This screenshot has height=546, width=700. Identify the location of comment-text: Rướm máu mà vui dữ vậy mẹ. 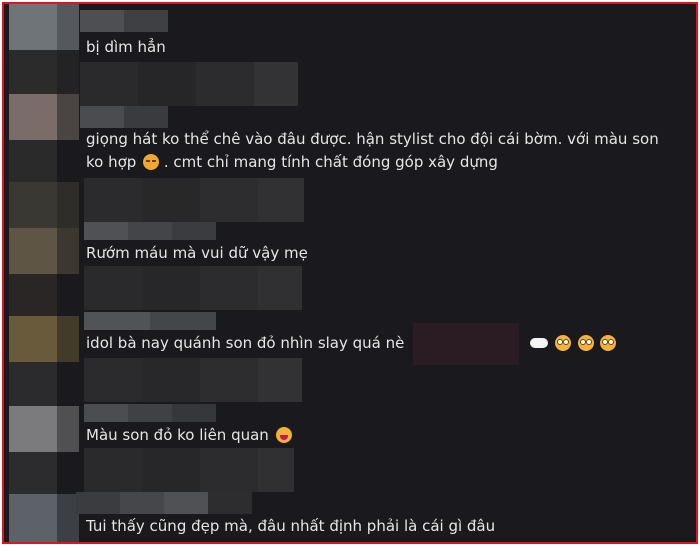
(197, 253).